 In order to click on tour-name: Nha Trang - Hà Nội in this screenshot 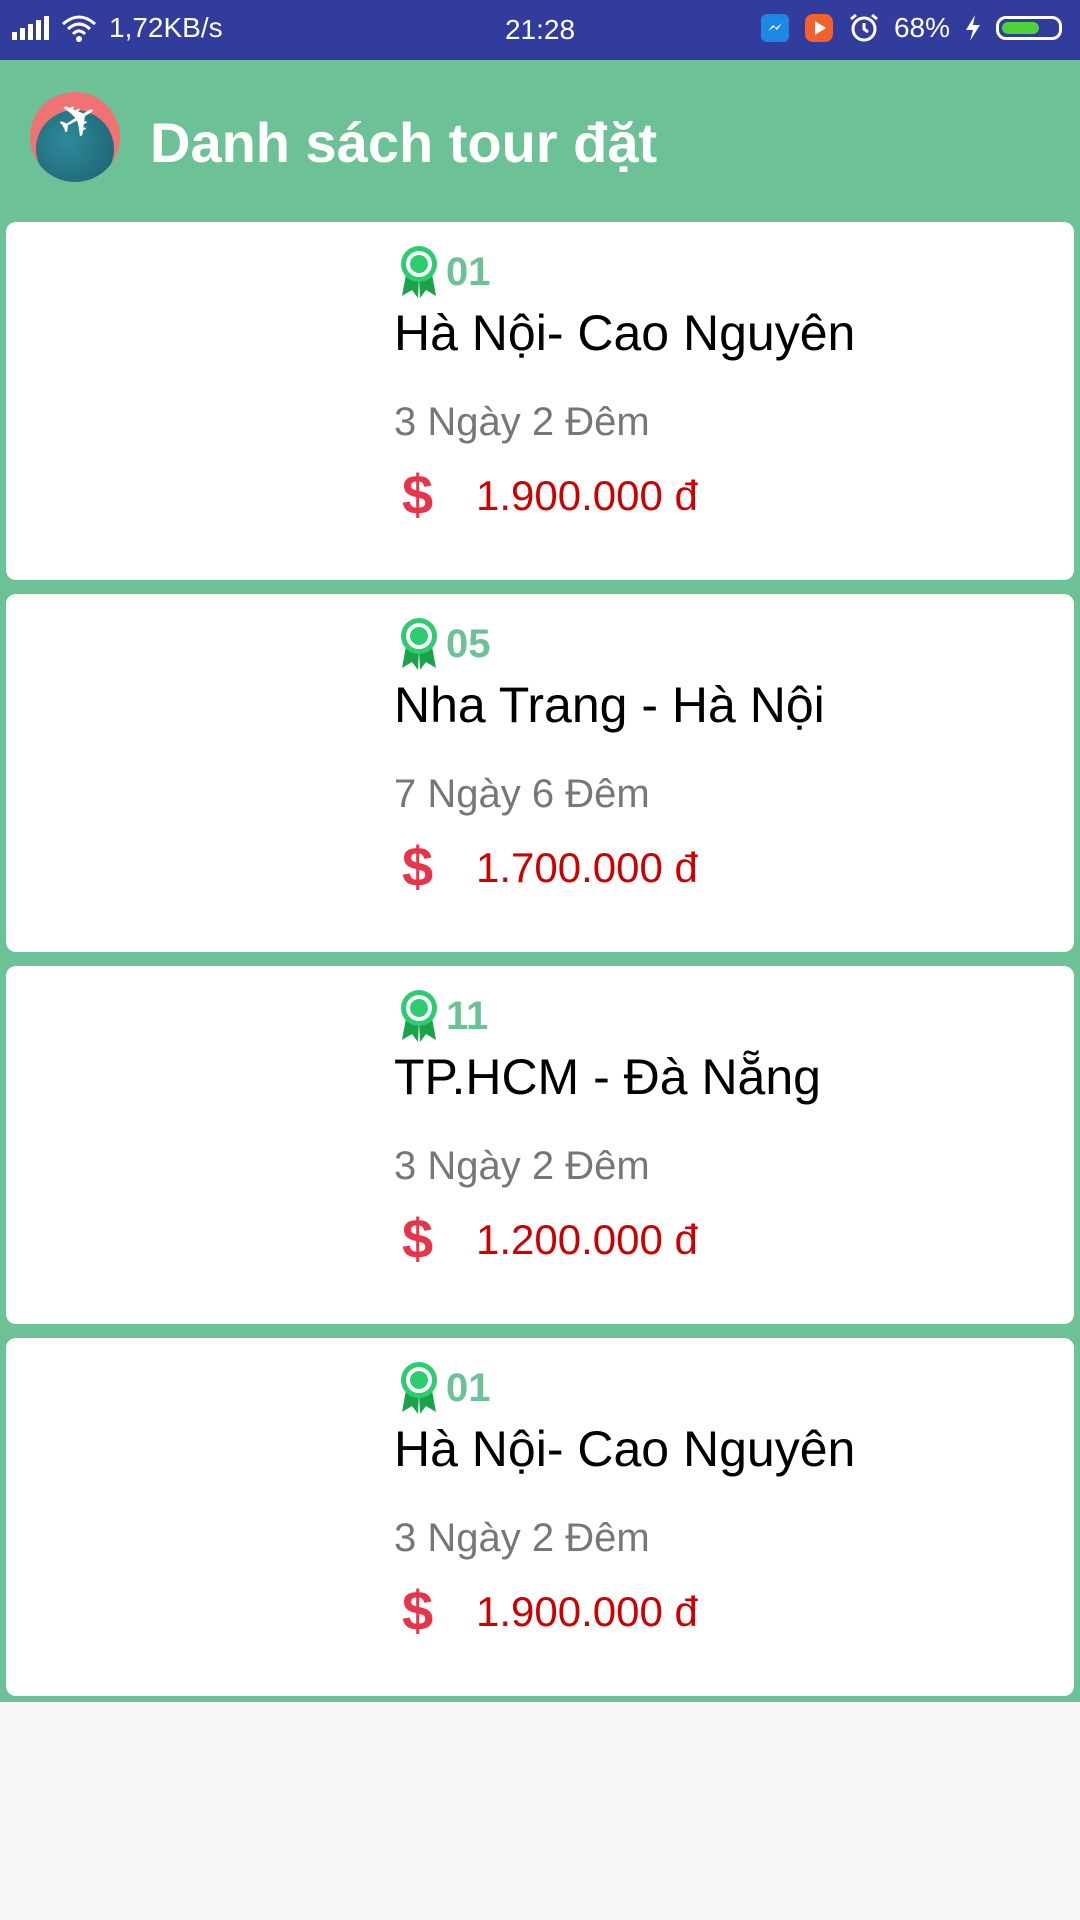, I will do `click(609, 705)`.